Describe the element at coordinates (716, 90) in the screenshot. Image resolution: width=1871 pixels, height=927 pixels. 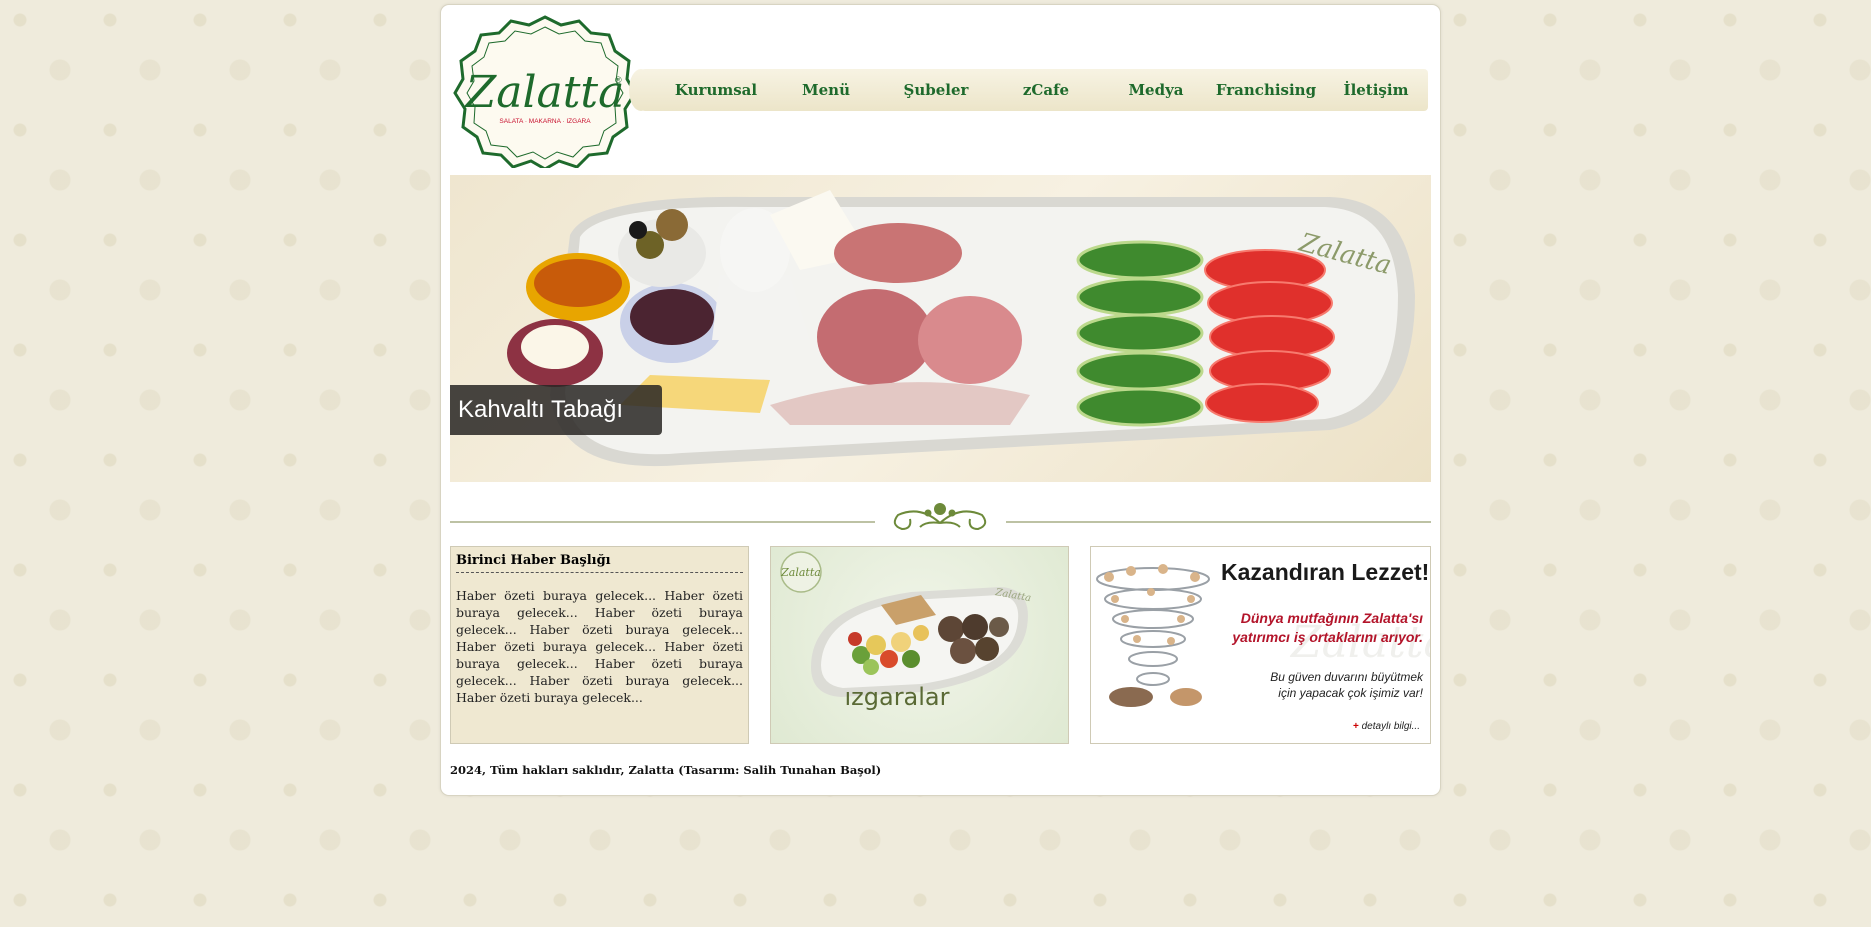
I see `nav-item-kurumsal: Kurumsal` at that location.